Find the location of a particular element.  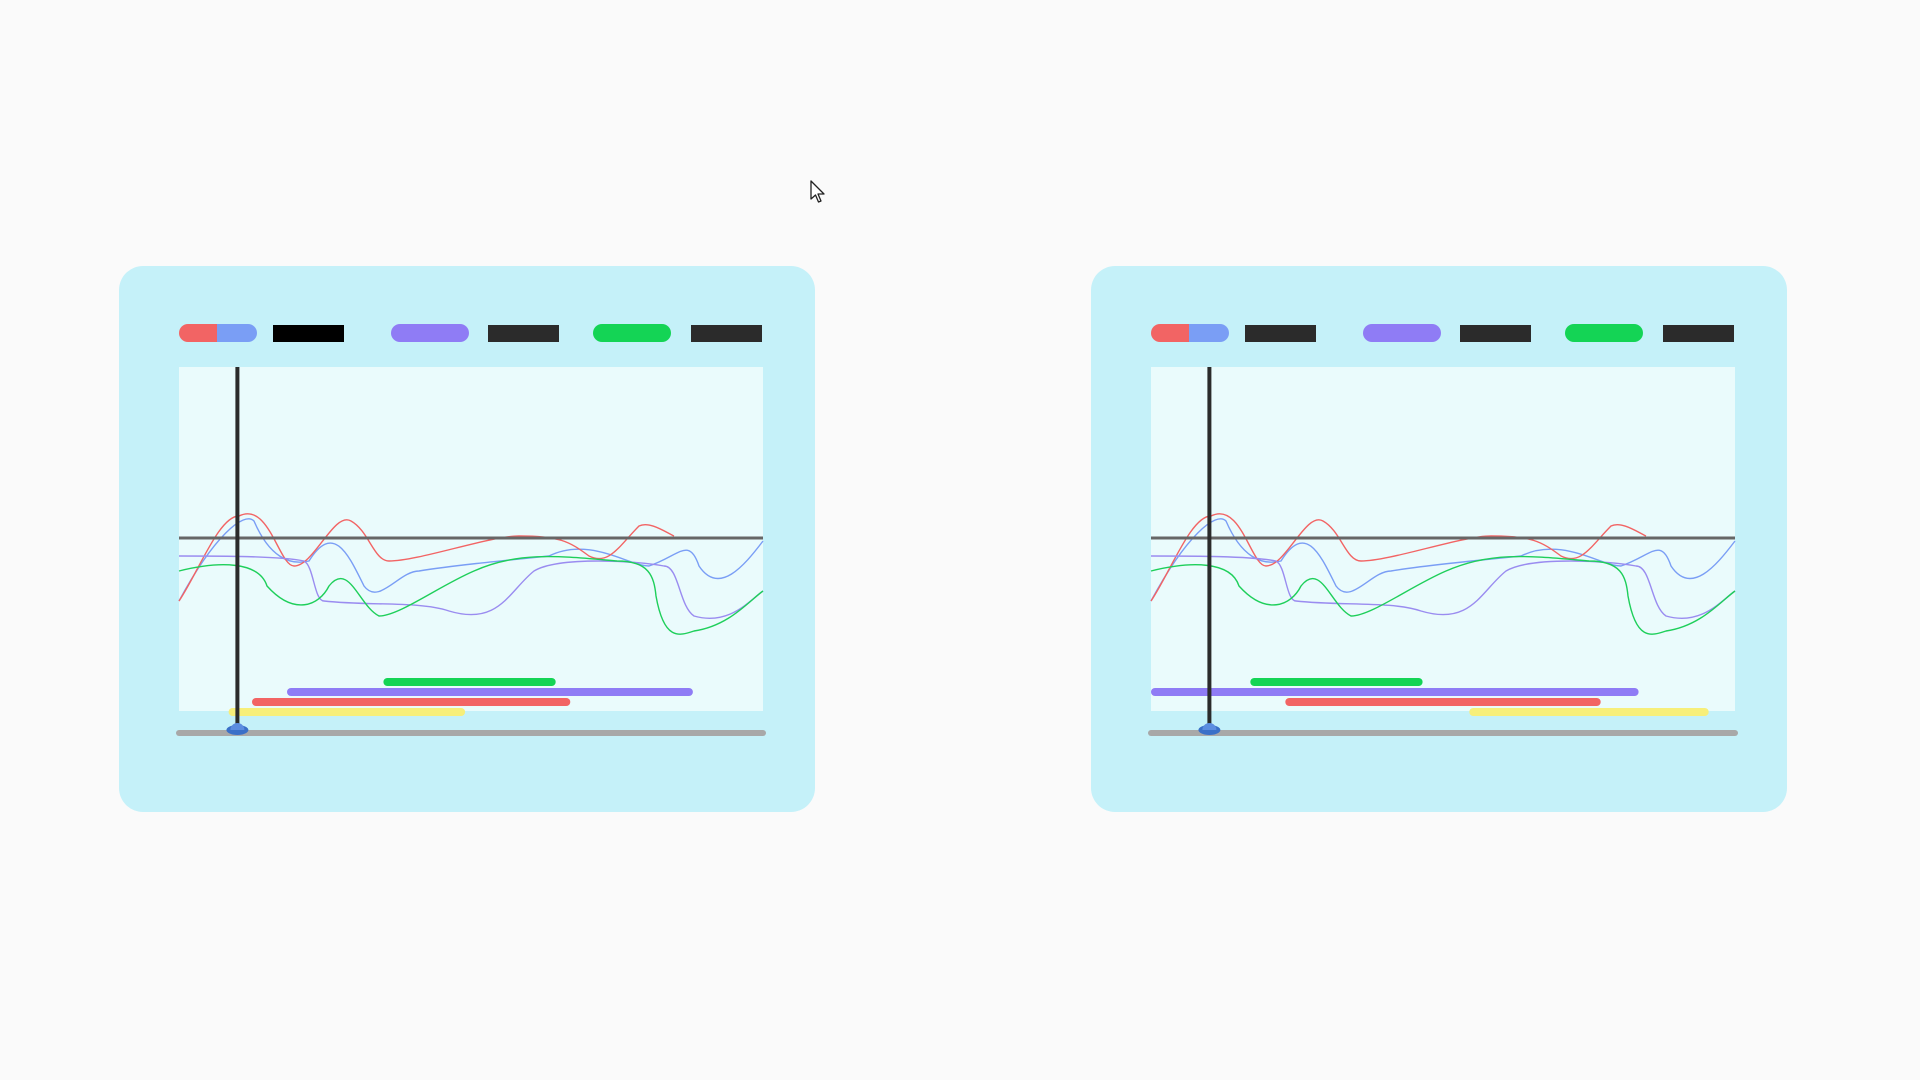

mouse-pointer-icon is located at coordinates (817, 191).